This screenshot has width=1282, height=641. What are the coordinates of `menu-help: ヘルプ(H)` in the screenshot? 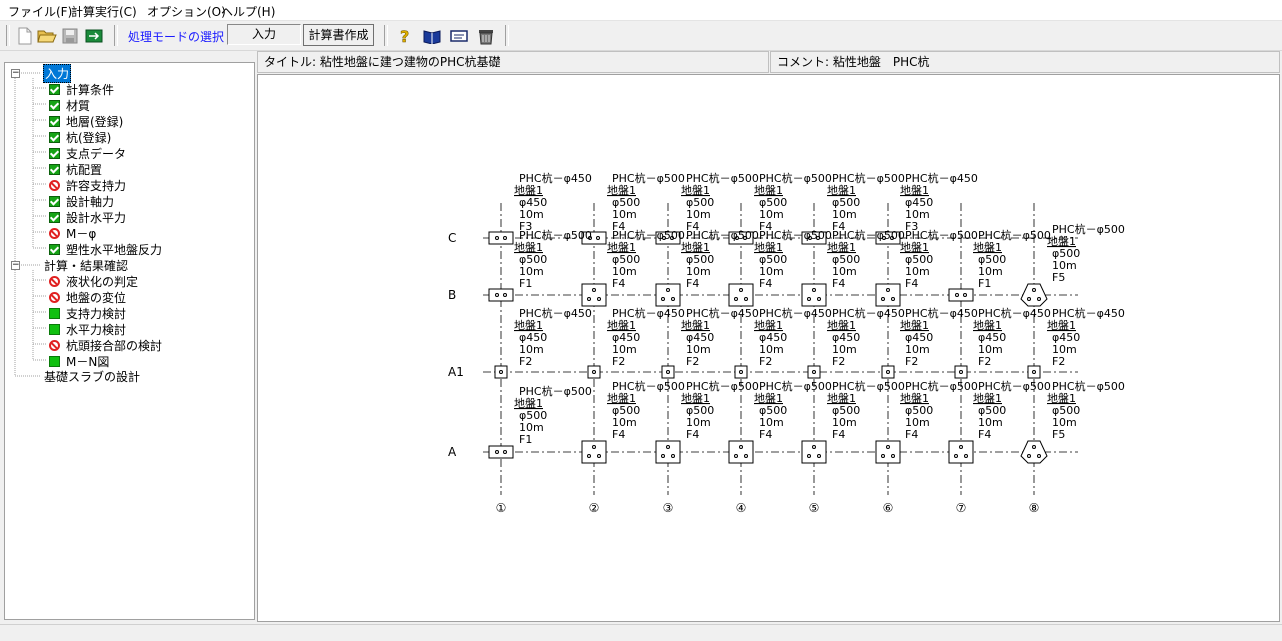 It's located at (248, 11).